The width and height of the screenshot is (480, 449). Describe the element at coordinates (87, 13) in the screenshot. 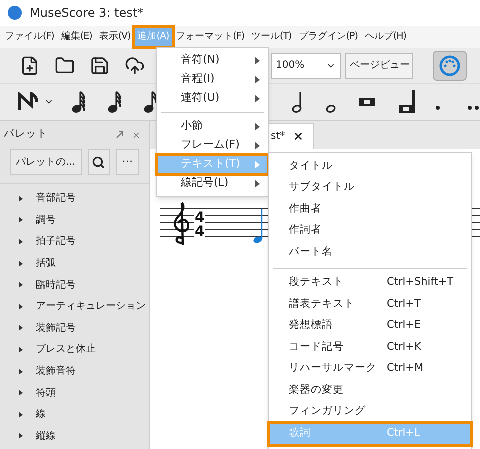

I see `window-title: MuseScore 3: test*` at that location.